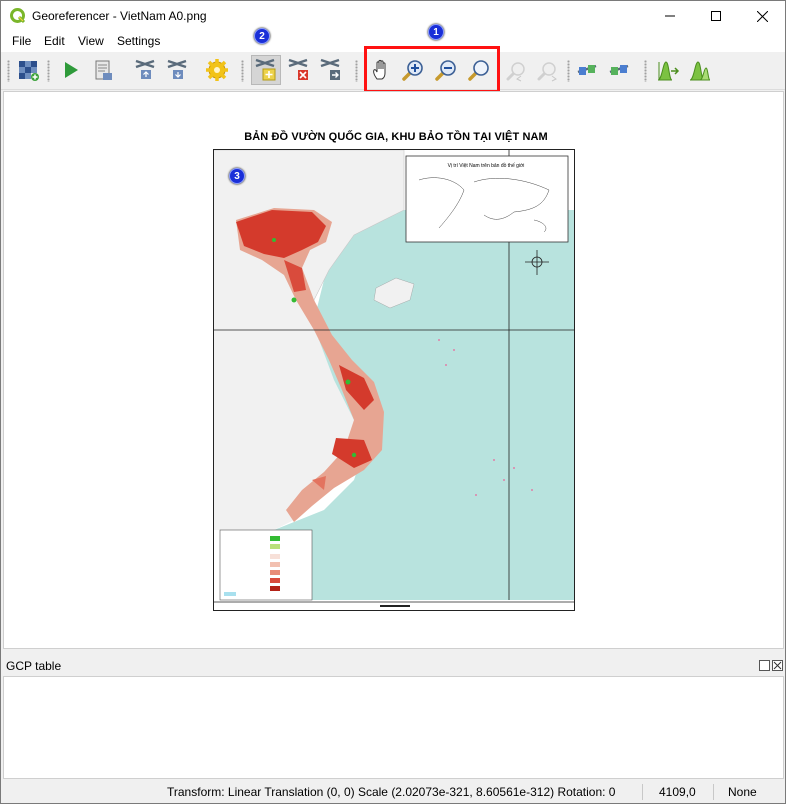  What do you see at coordinates (54, 41) in the screenshot?
I see `menu-edit: Edit` at bounding box center [54, 41].